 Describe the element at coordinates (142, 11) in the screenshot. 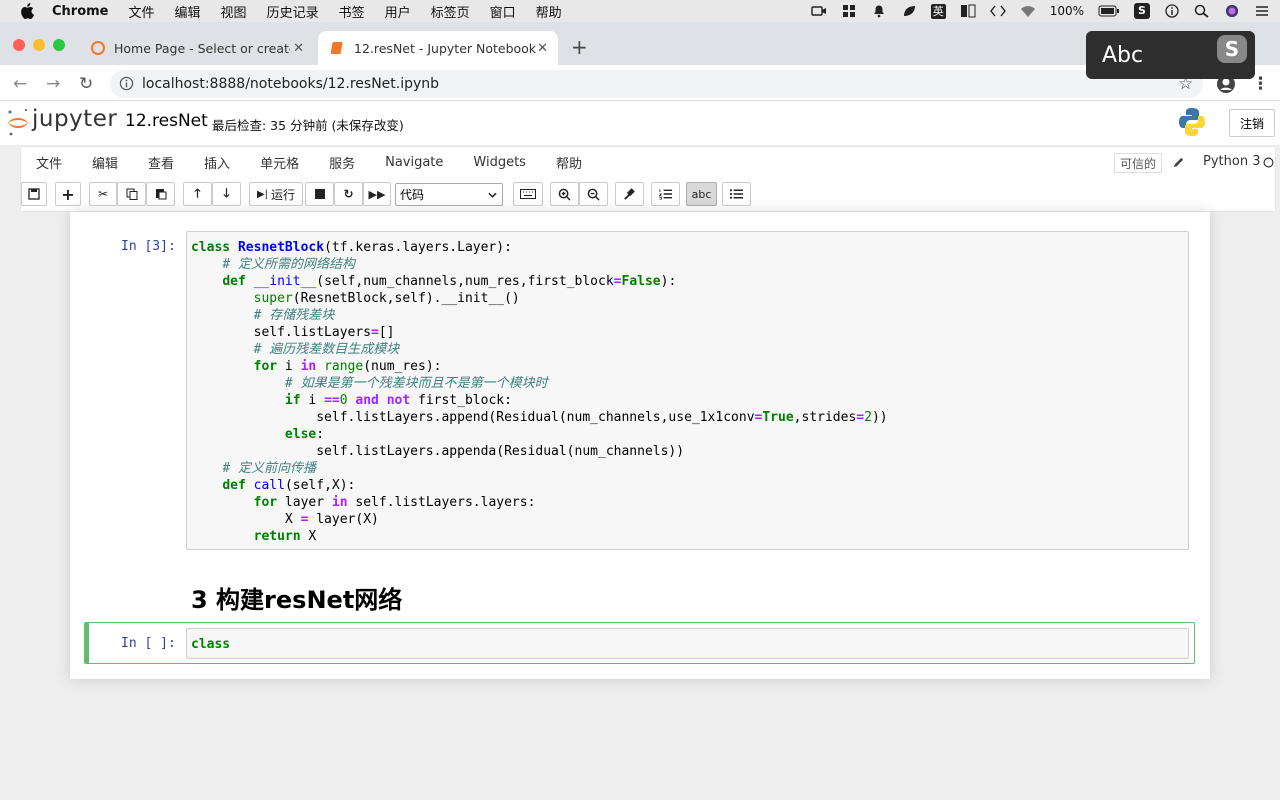

I see `mac-menu-file: 文件` at that location.